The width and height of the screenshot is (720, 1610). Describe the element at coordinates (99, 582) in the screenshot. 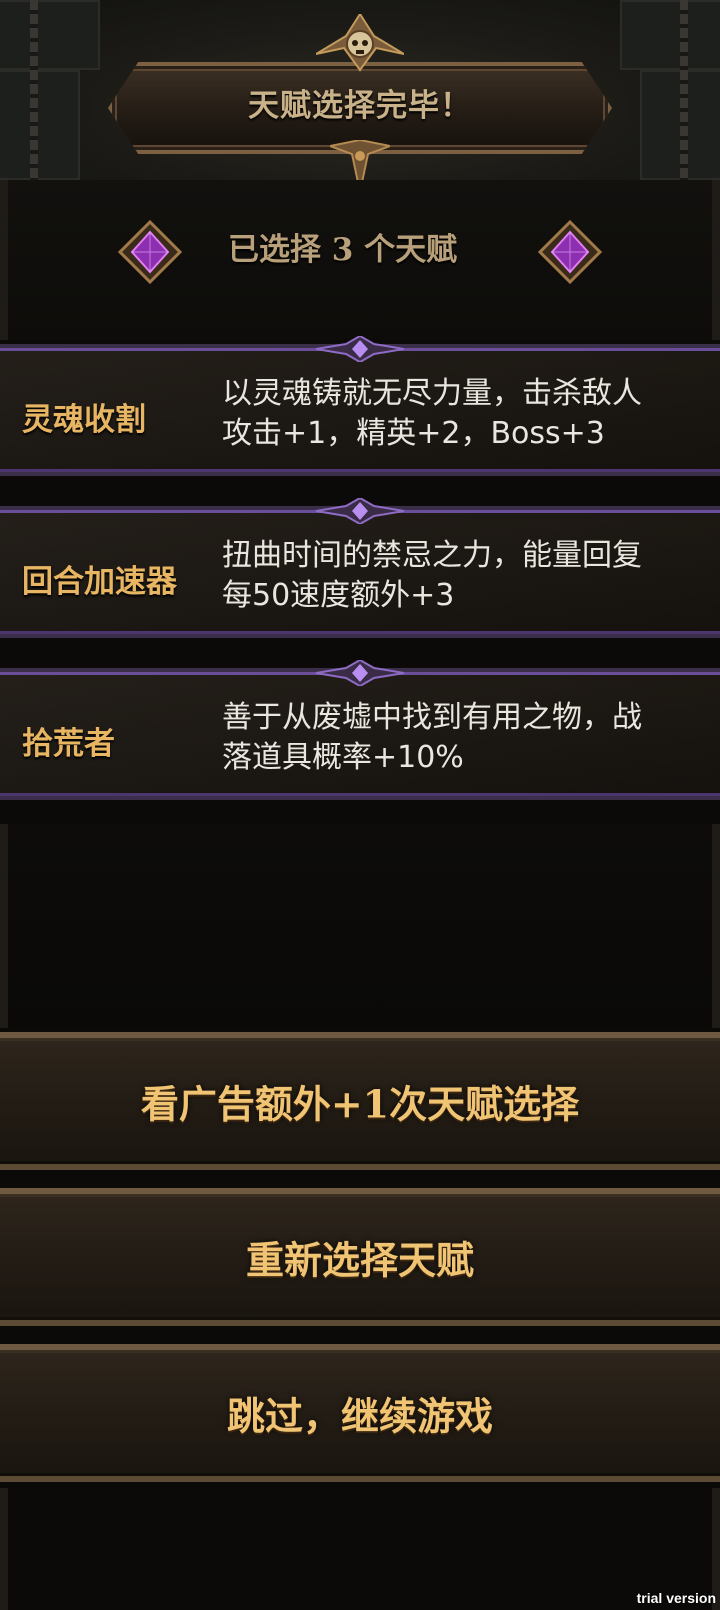

I see `talent-name: 回合加速器` at that location.